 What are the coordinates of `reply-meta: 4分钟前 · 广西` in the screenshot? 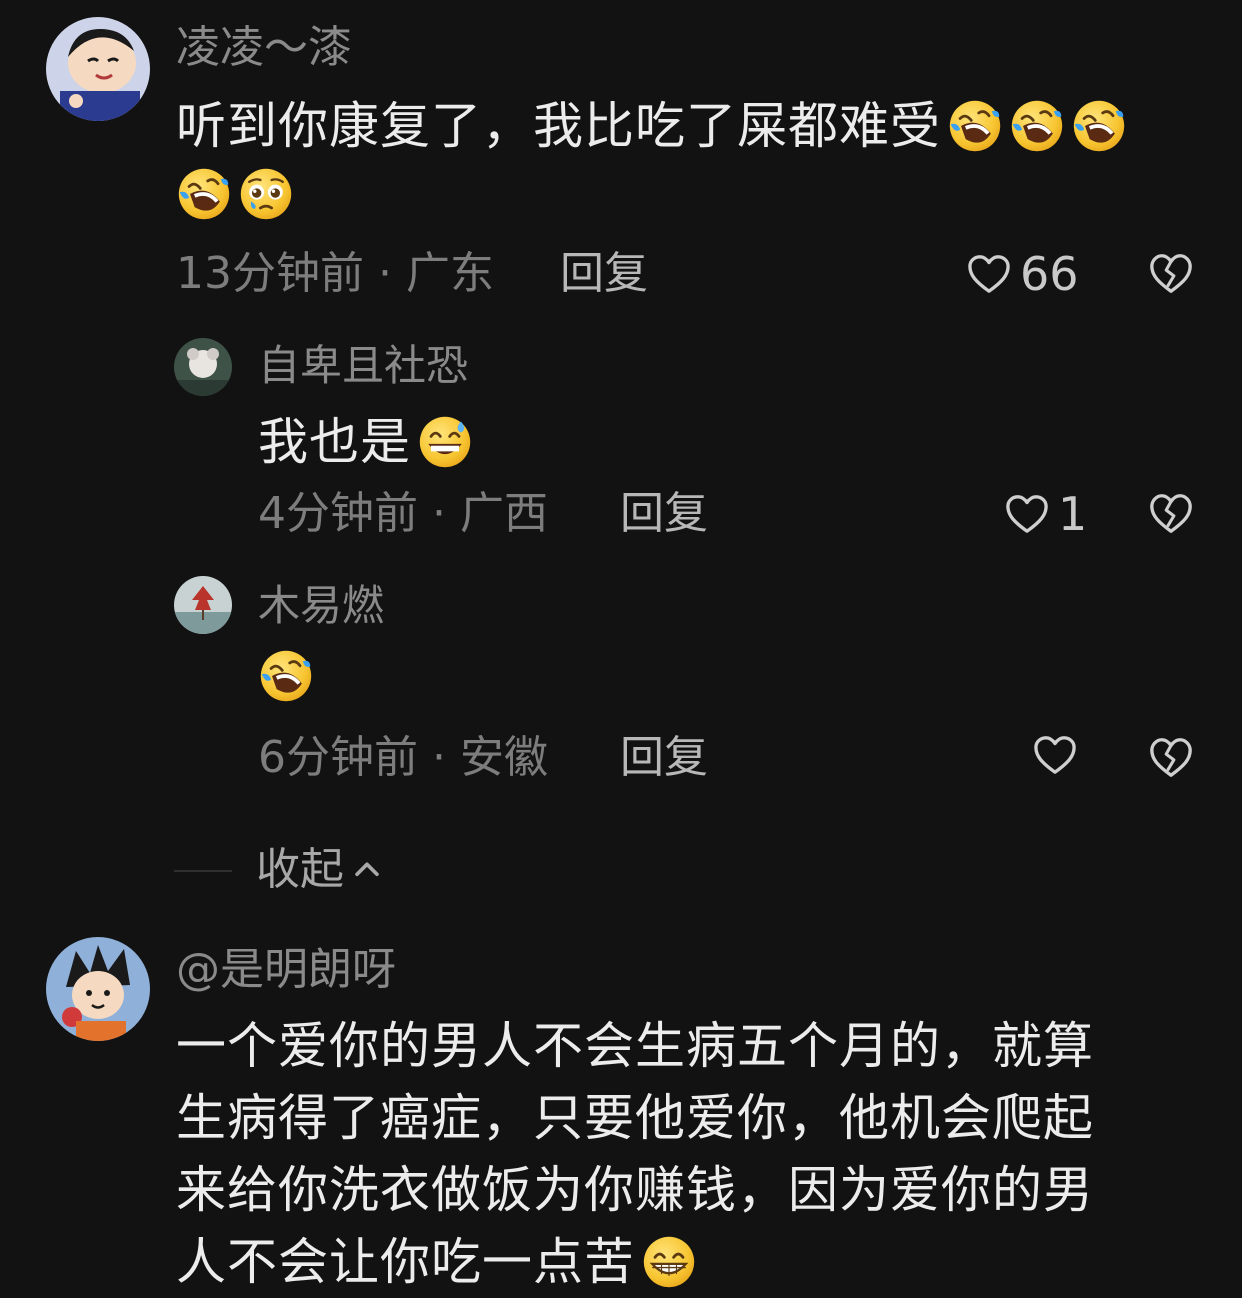 It's located at (403, 513).